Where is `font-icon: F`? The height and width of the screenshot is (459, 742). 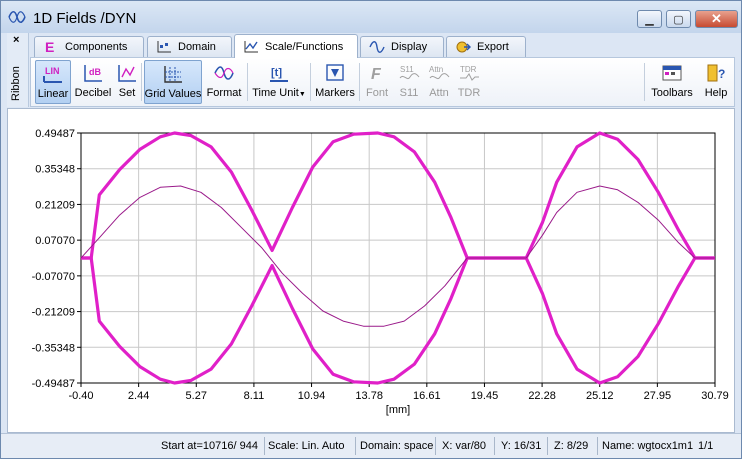 font-icon: F is located at coordinates (377, 73).